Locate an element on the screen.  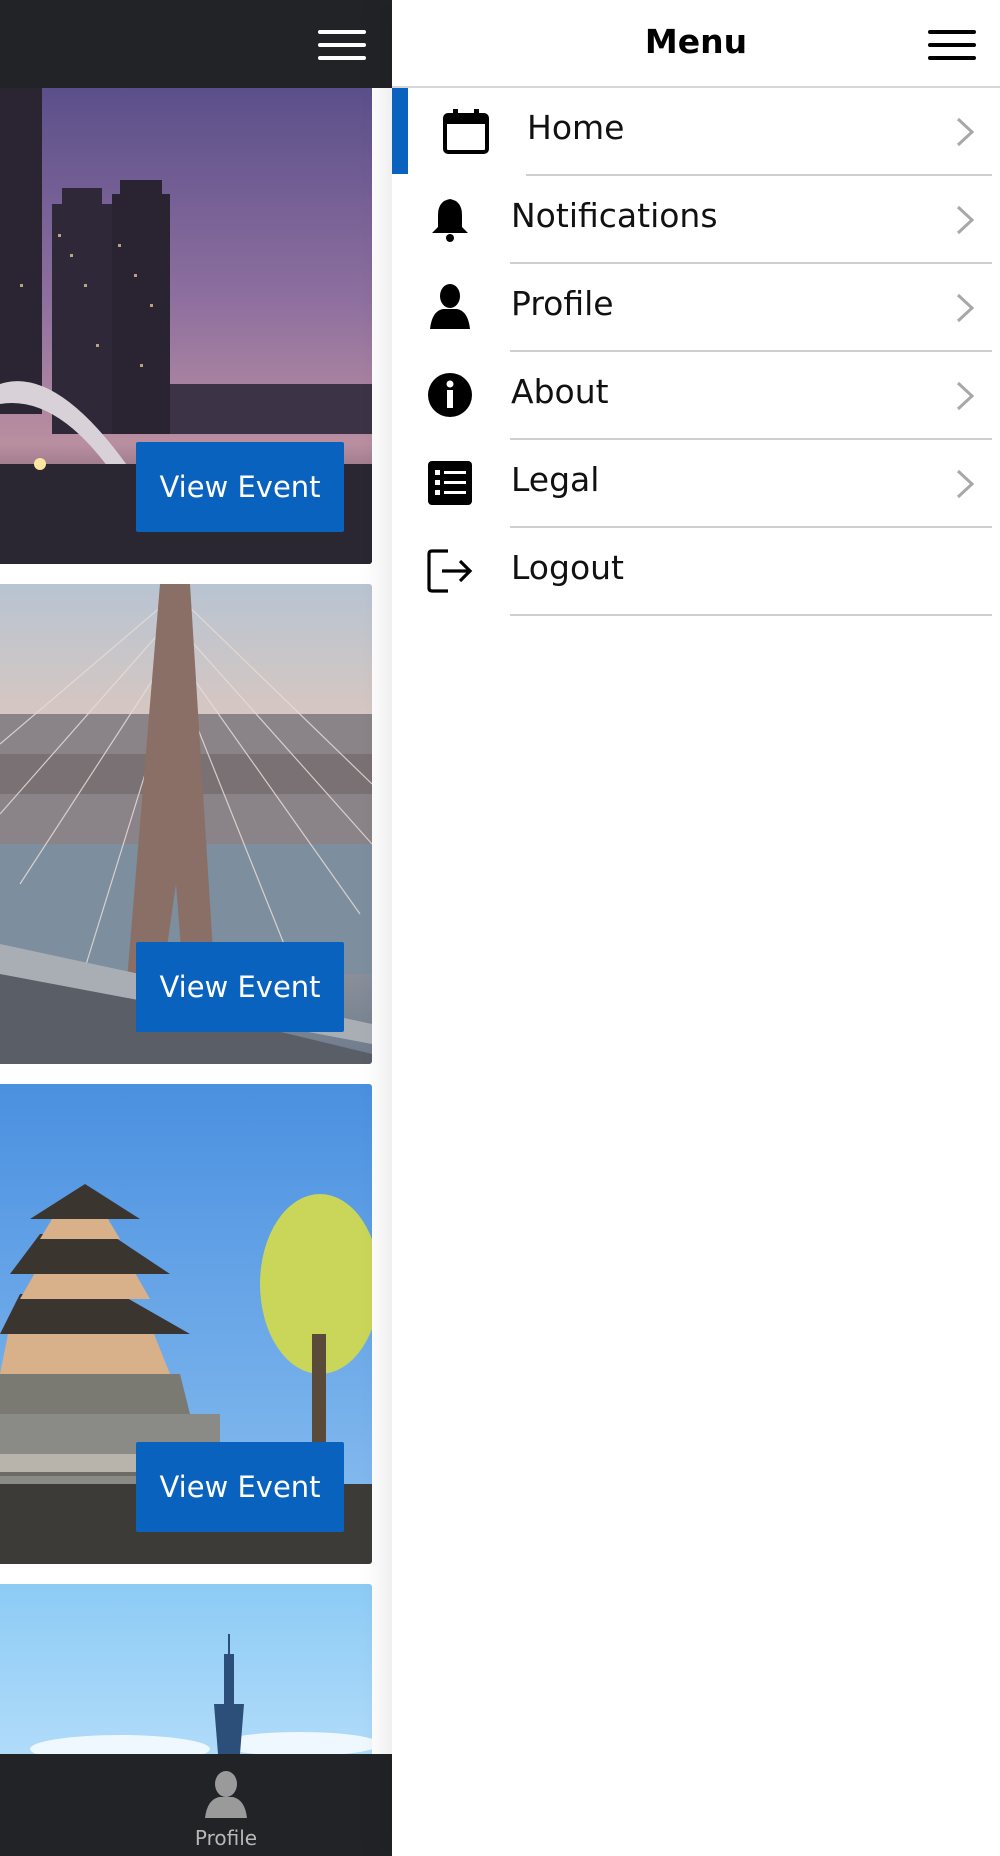
bottom-nav: Profile is located at coordinates (196, 1805).